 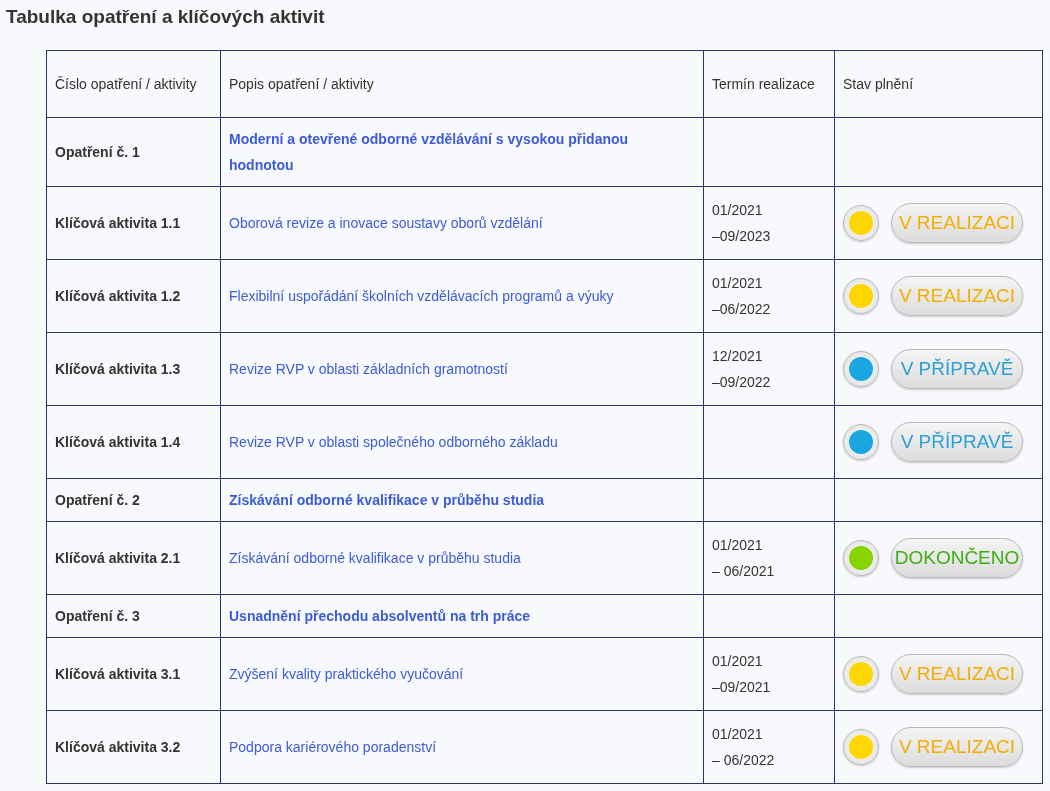 What do you see at coordinates (118, 558) in the screenshot?
I see `activity-number: Klíčová aktivita 2.1` at bounding box center [118, 558].